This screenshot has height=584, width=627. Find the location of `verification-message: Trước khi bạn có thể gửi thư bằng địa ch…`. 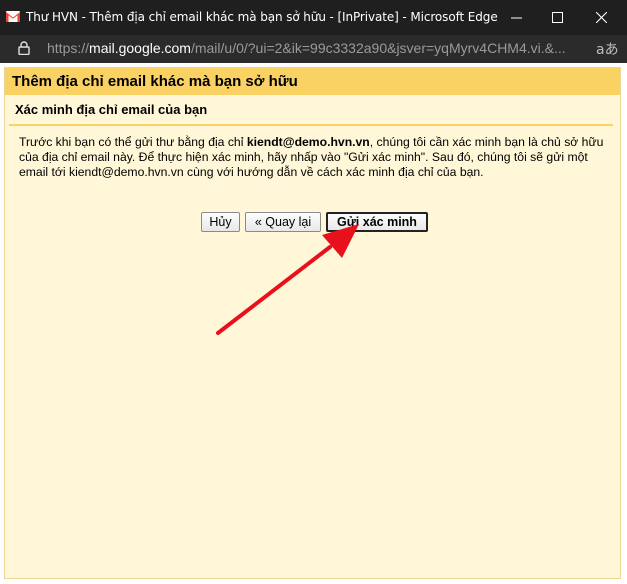

verification-message: Trước khi bạn có thể gửi thư bằng địa ch… is located at coordinates (314, 157).